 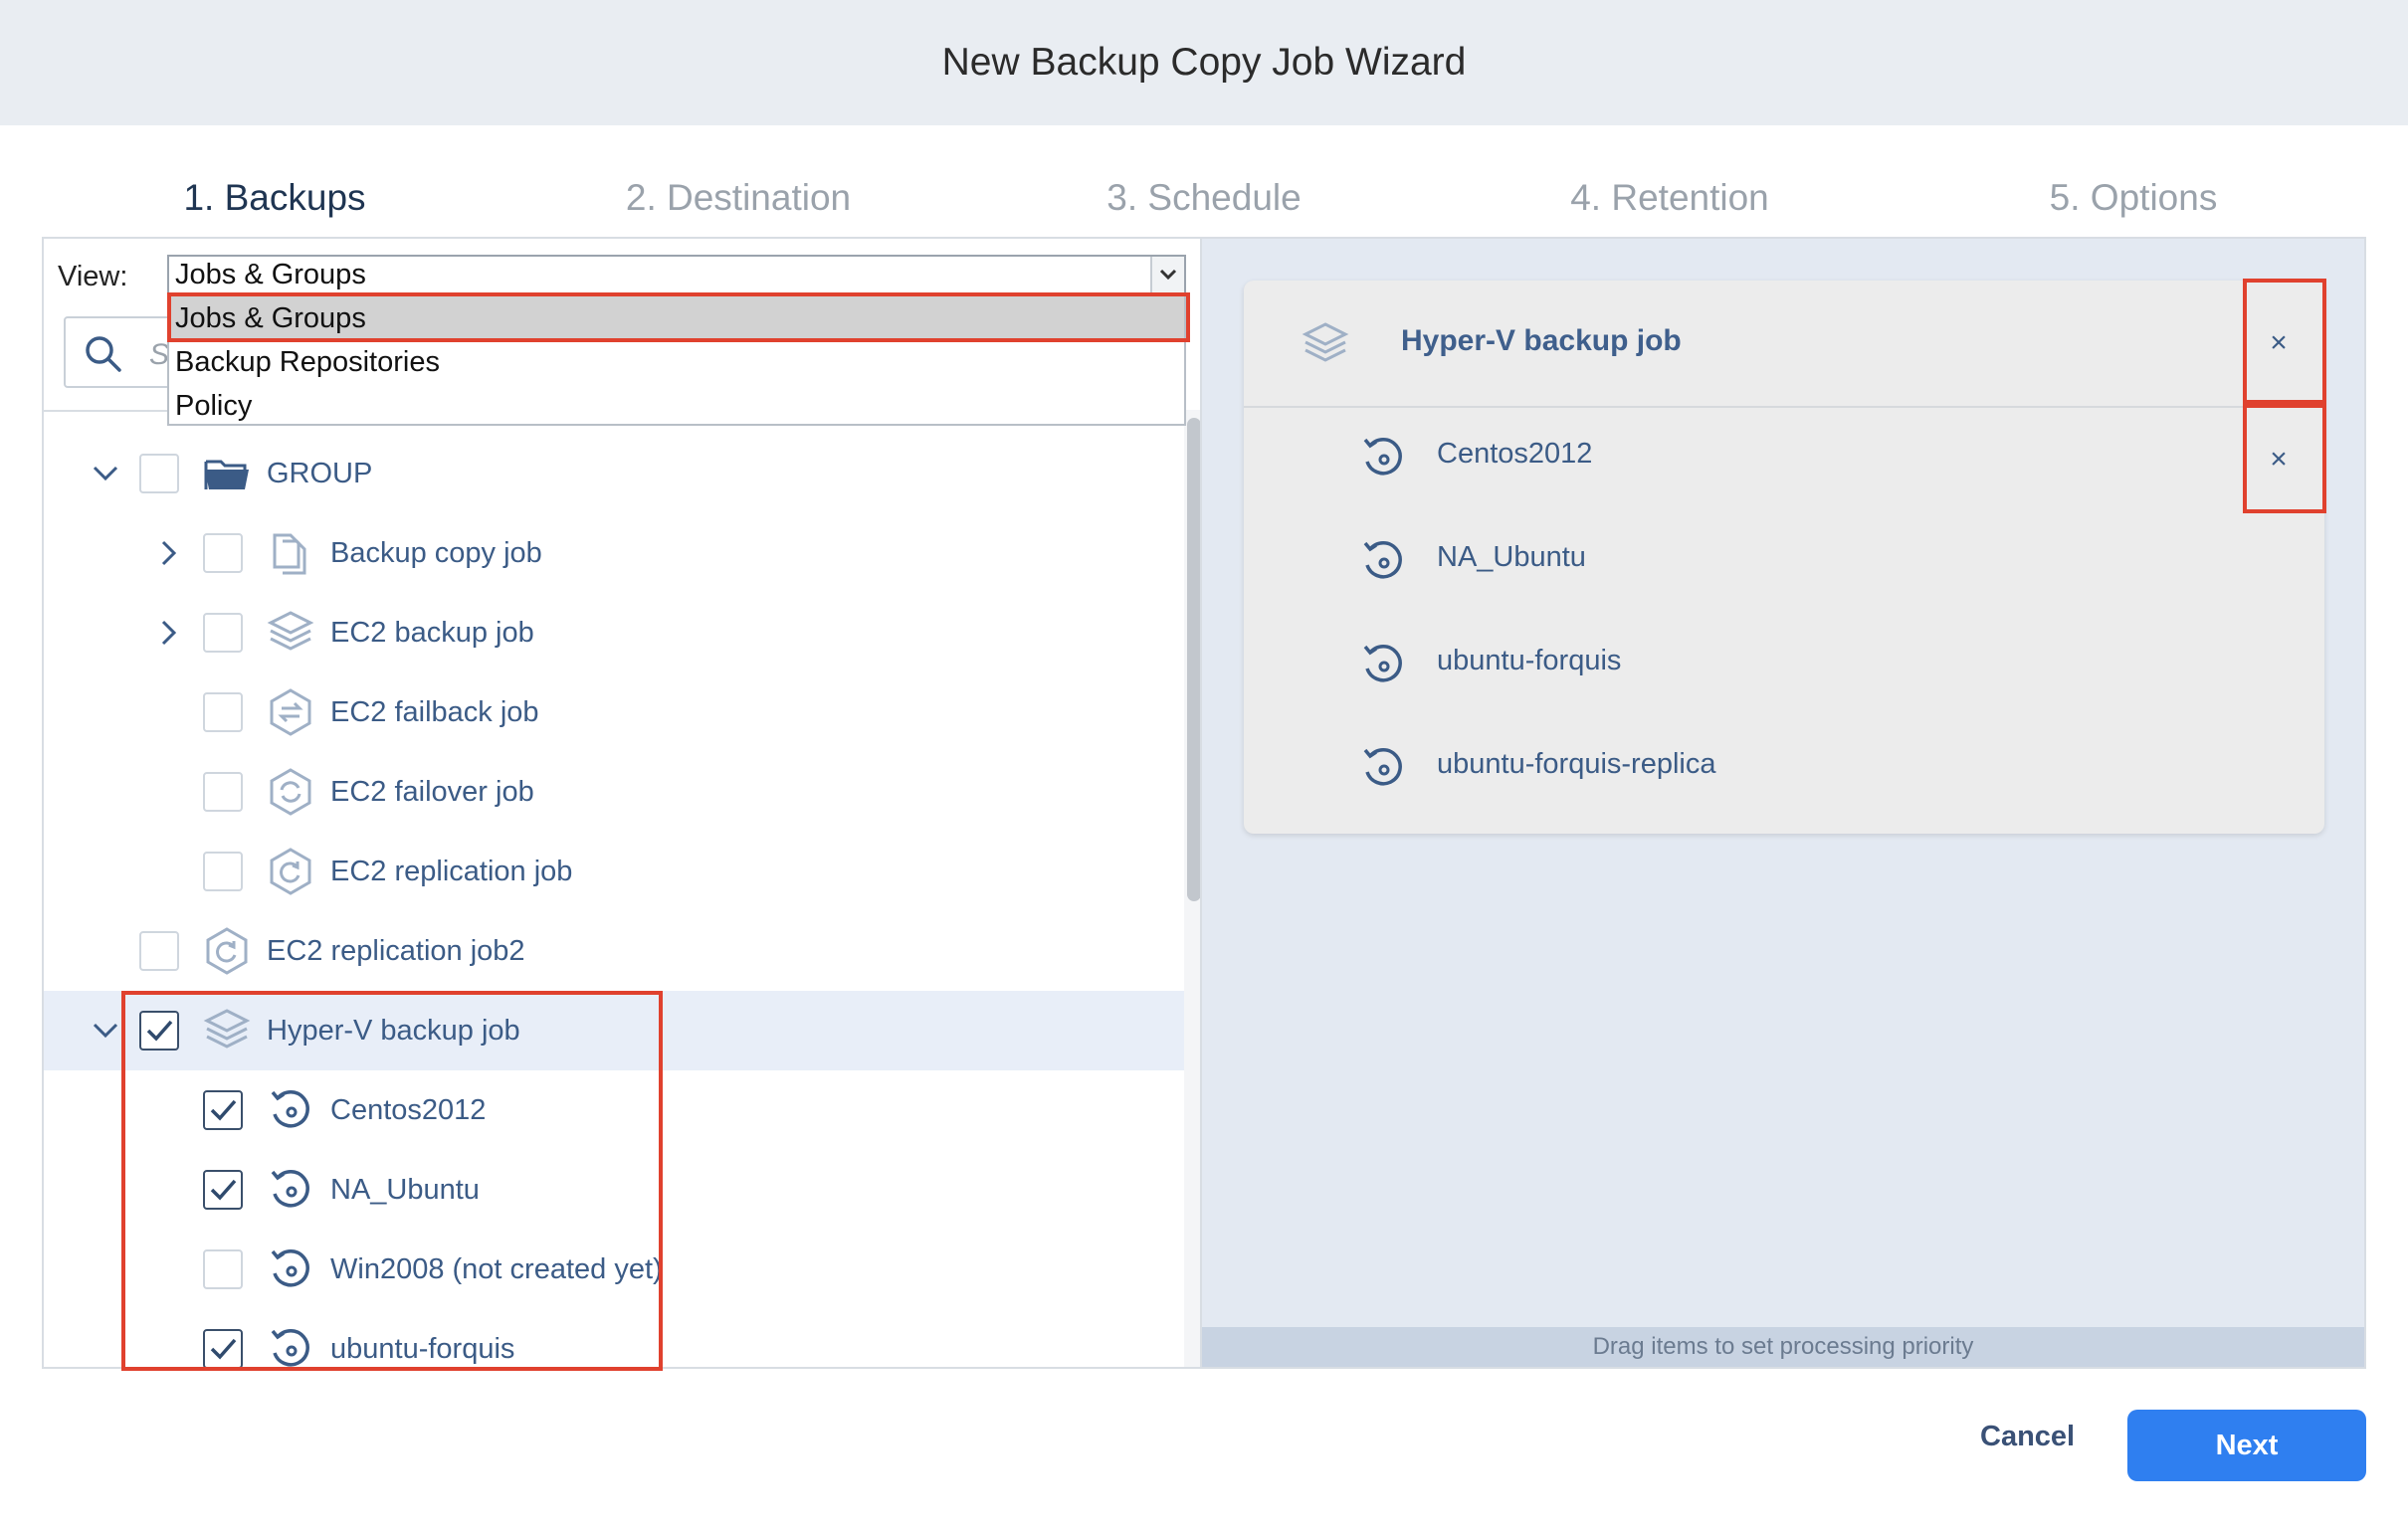 I want to click on selected-item-label: ubuntu-forquis, so click(x=1529, y=660).